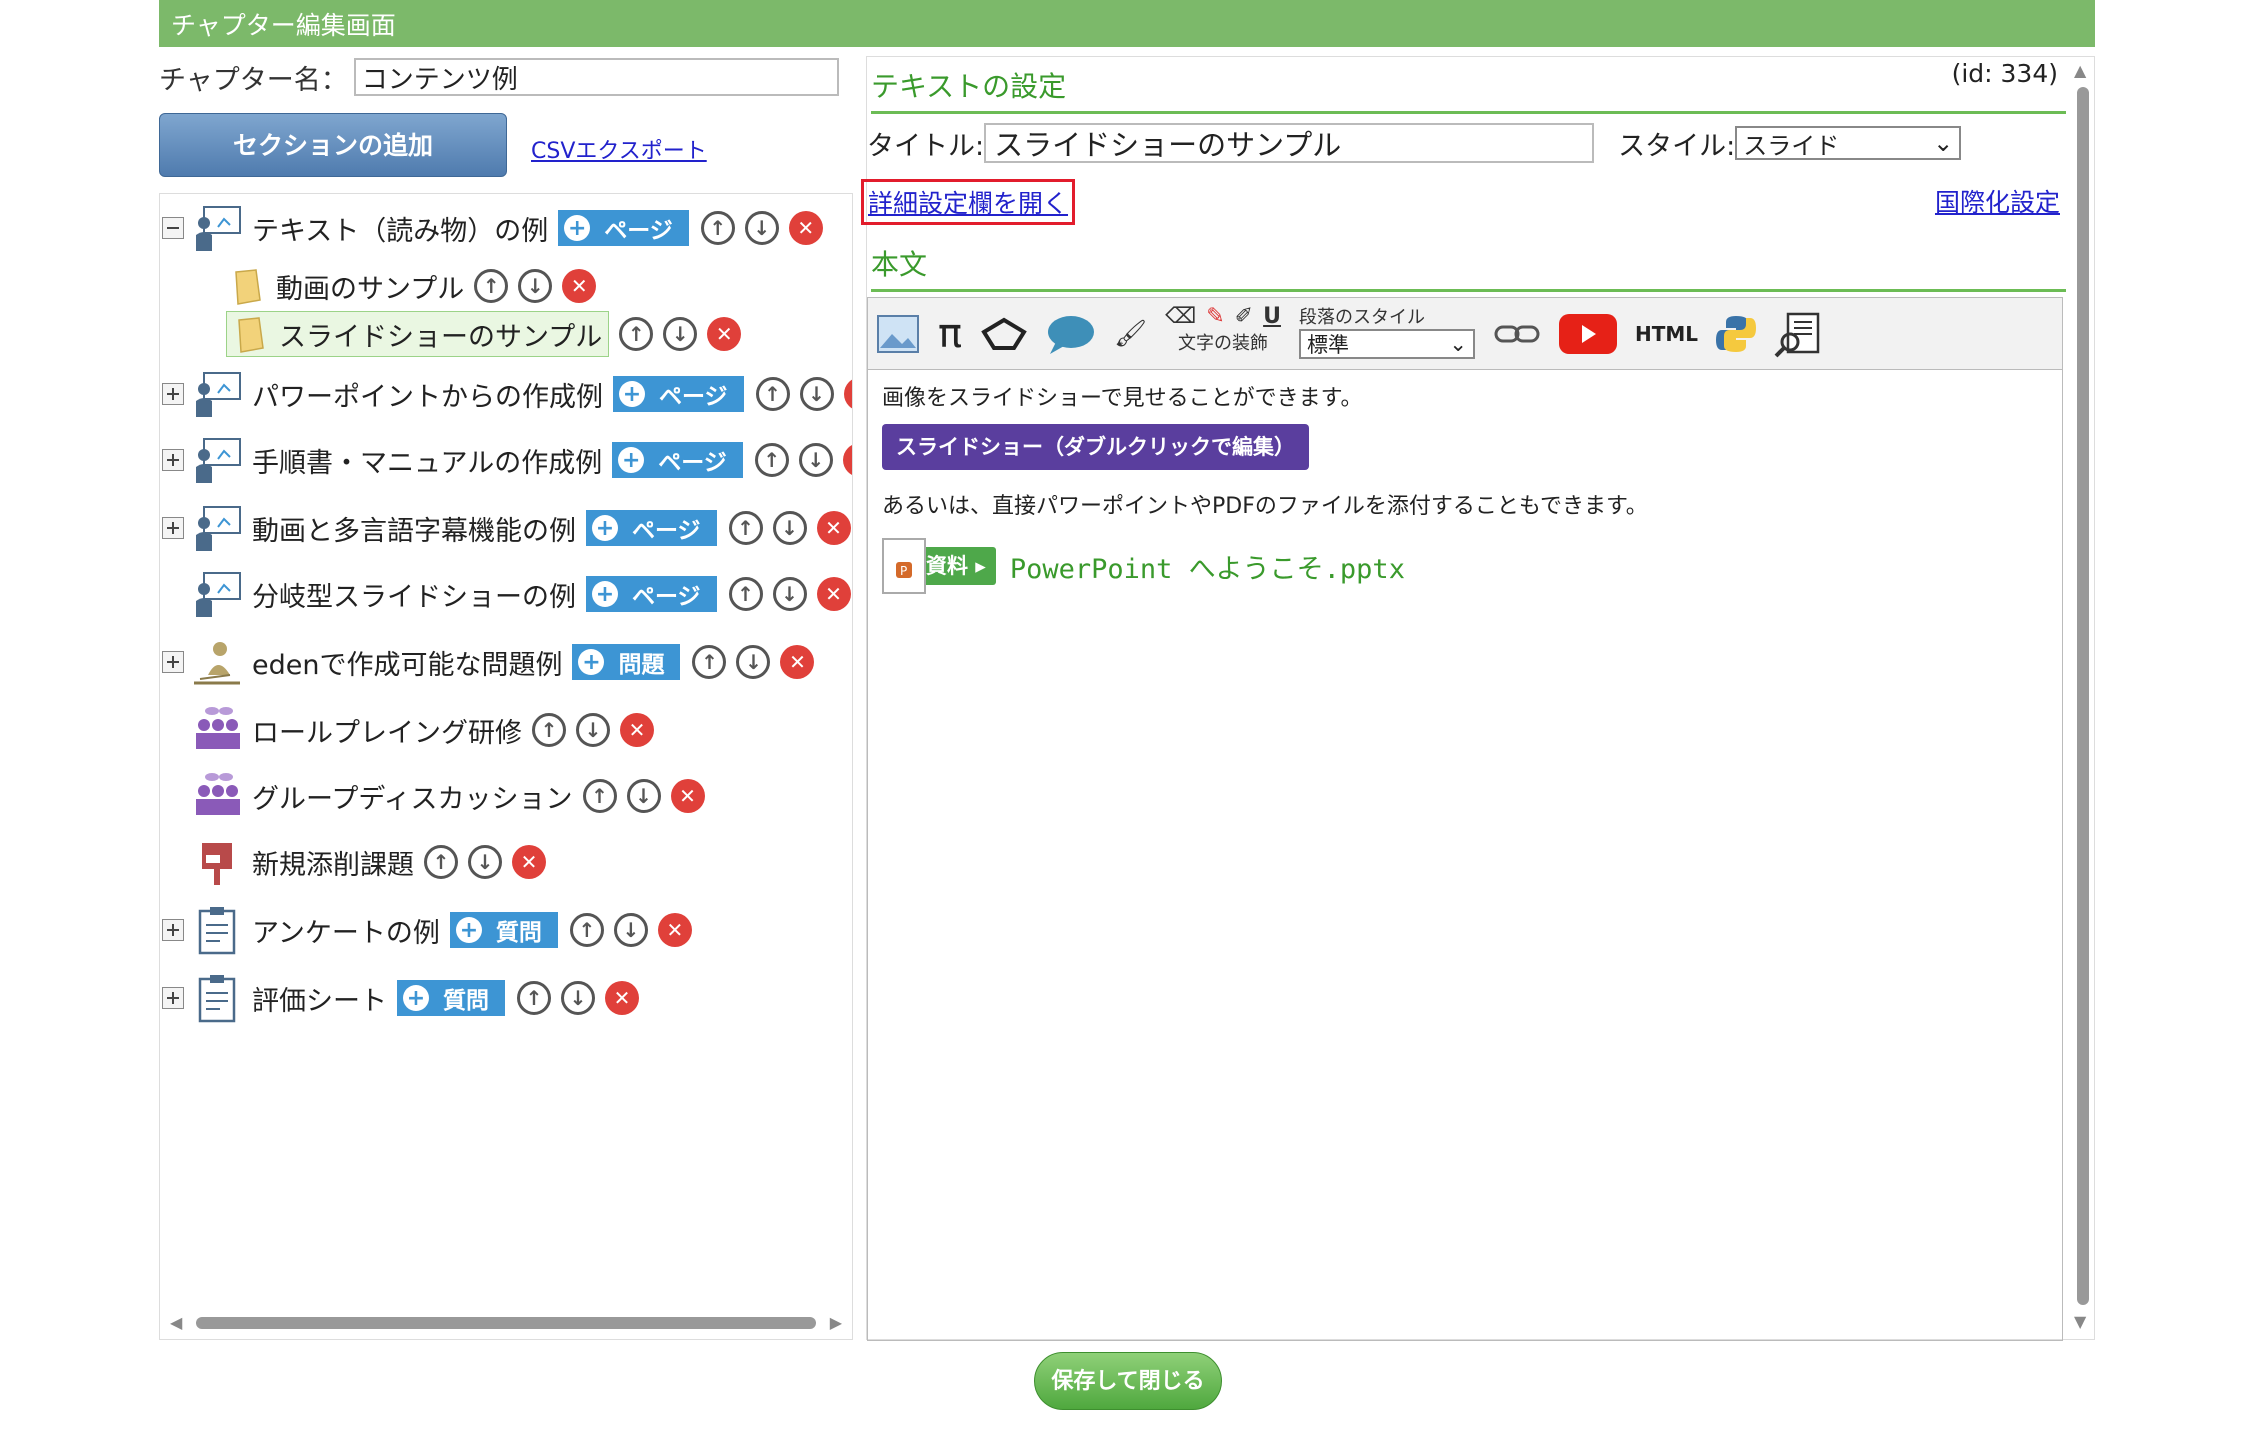  I want to click on tree-item-label: 動画と多言語字幕機能の例, so click(414, 528).